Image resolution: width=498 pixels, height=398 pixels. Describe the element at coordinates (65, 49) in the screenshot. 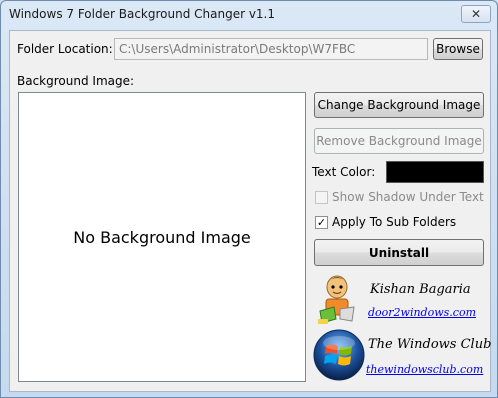

I see `folder-location-label: Folder Location:` at that location.